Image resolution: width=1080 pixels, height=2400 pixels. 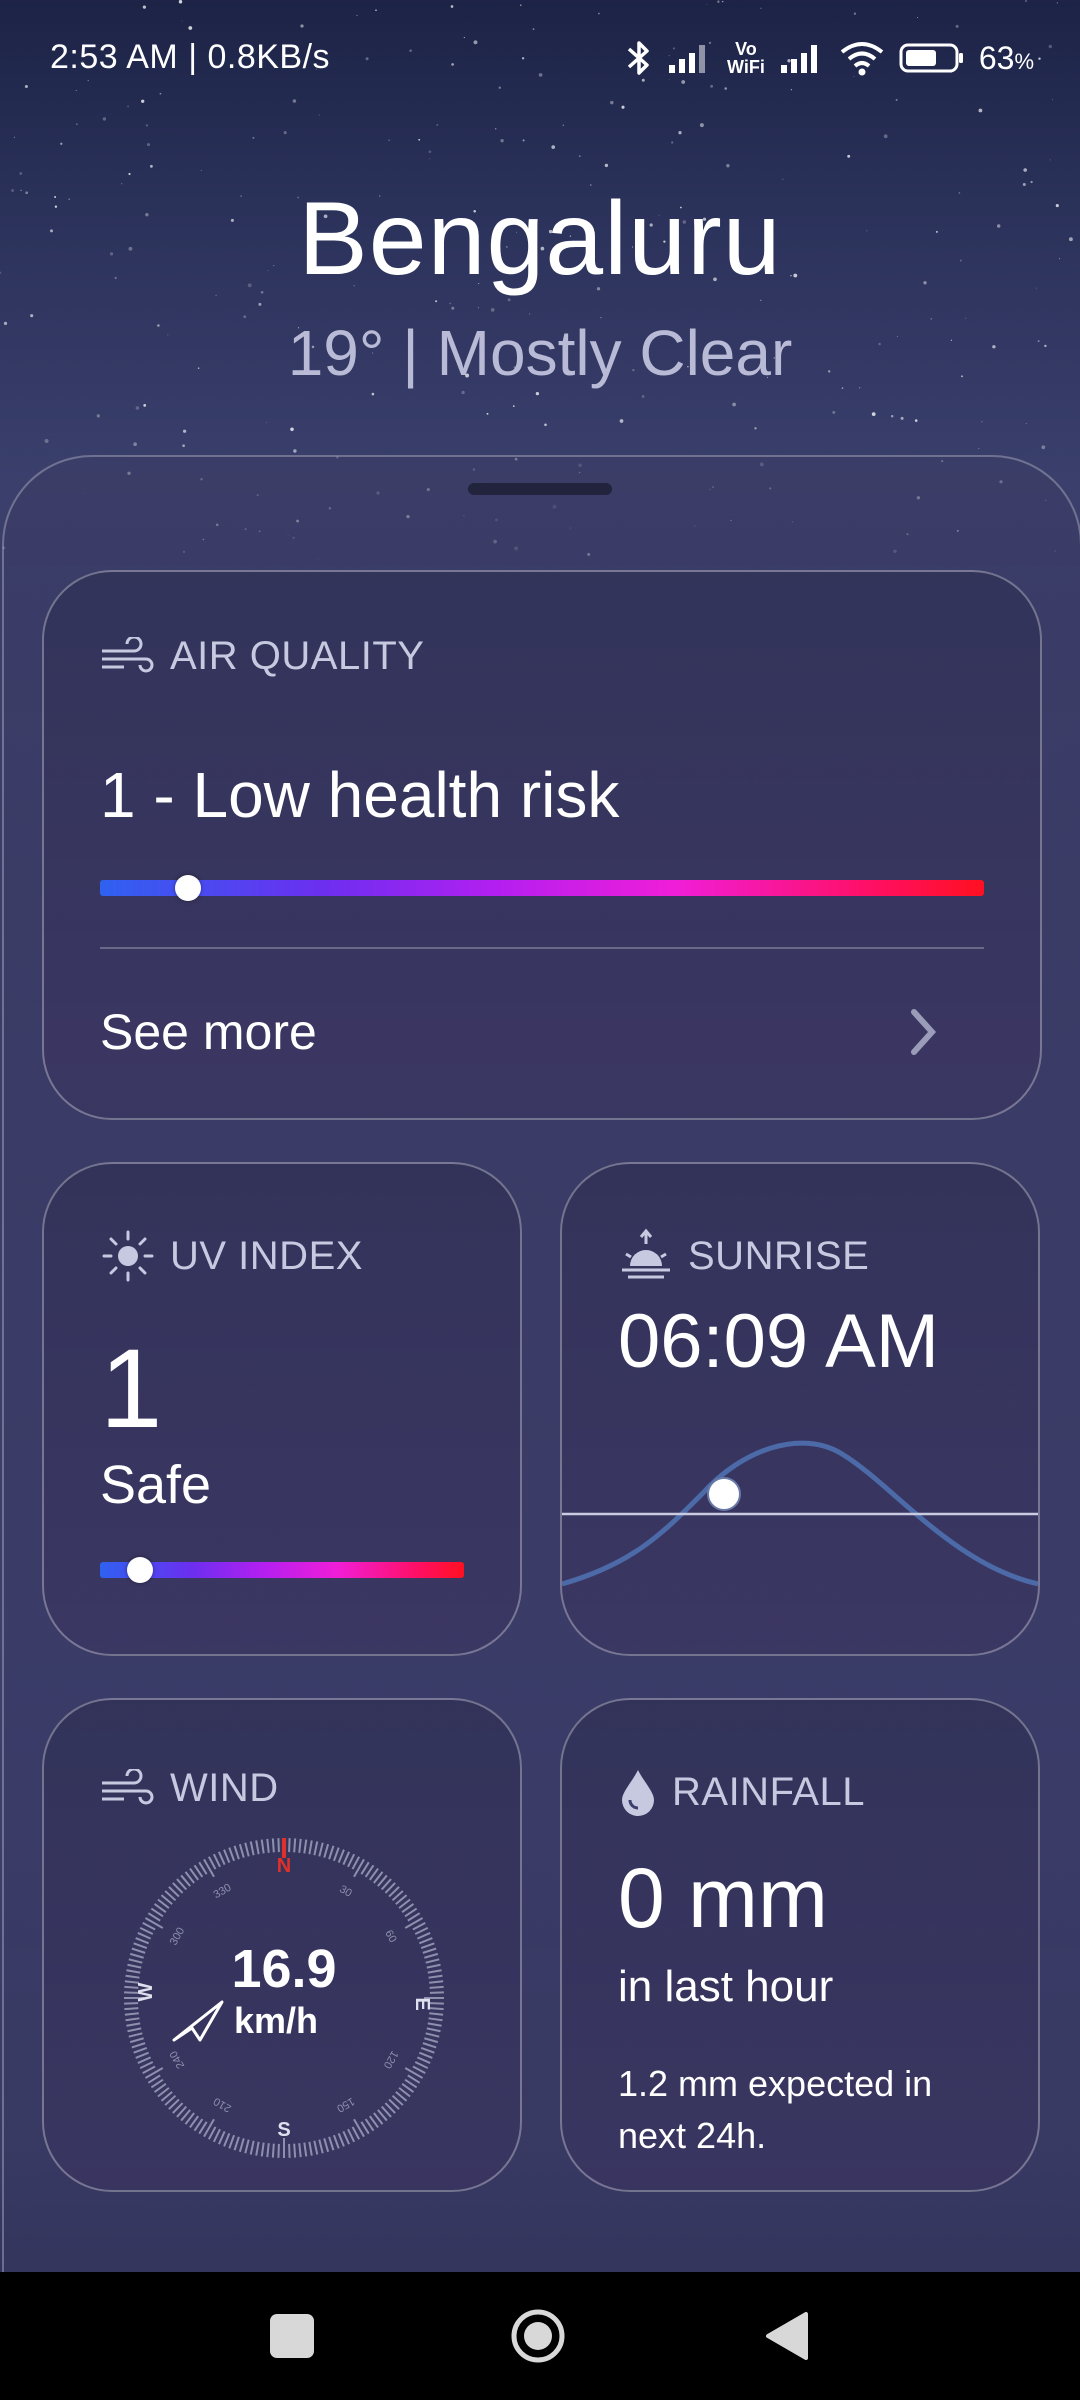 What do you see at coordinates (779, 1341) in the screenshot?
I see `sunrise-time: 06:09 AM` at bounding box center [779, 1341].